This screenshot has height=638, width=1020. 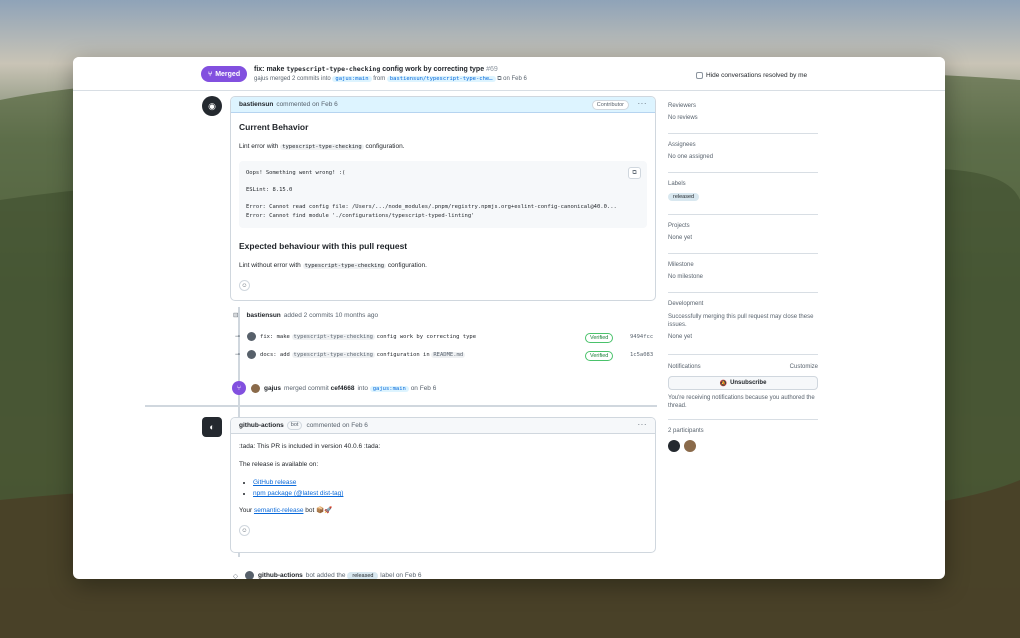 I want to click on paragraph: The release is available on:, so click(x=279, y=464).